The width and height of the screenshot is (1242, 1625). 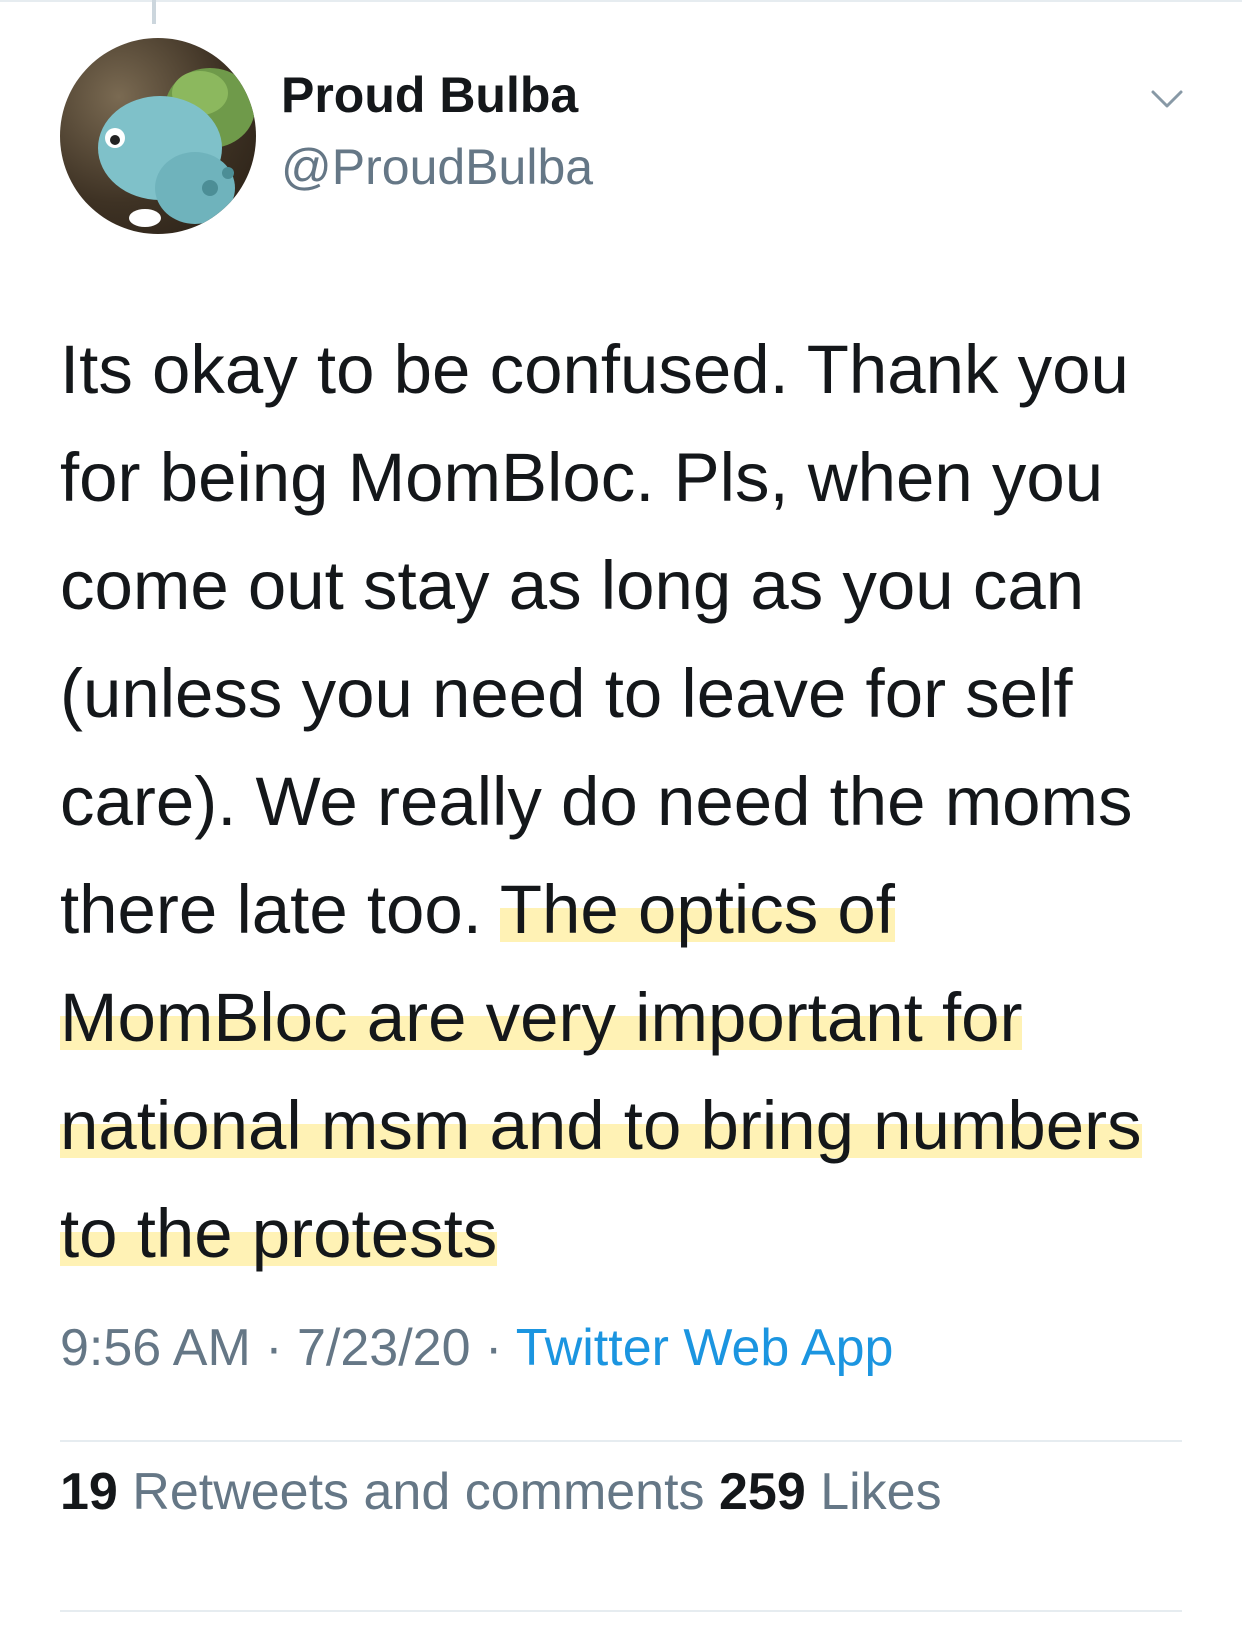 What do you see at coordinates (384, 1348) in the screenshot?
I see `tweet-date: 7/23/20` at bounding box center [384, 1348].